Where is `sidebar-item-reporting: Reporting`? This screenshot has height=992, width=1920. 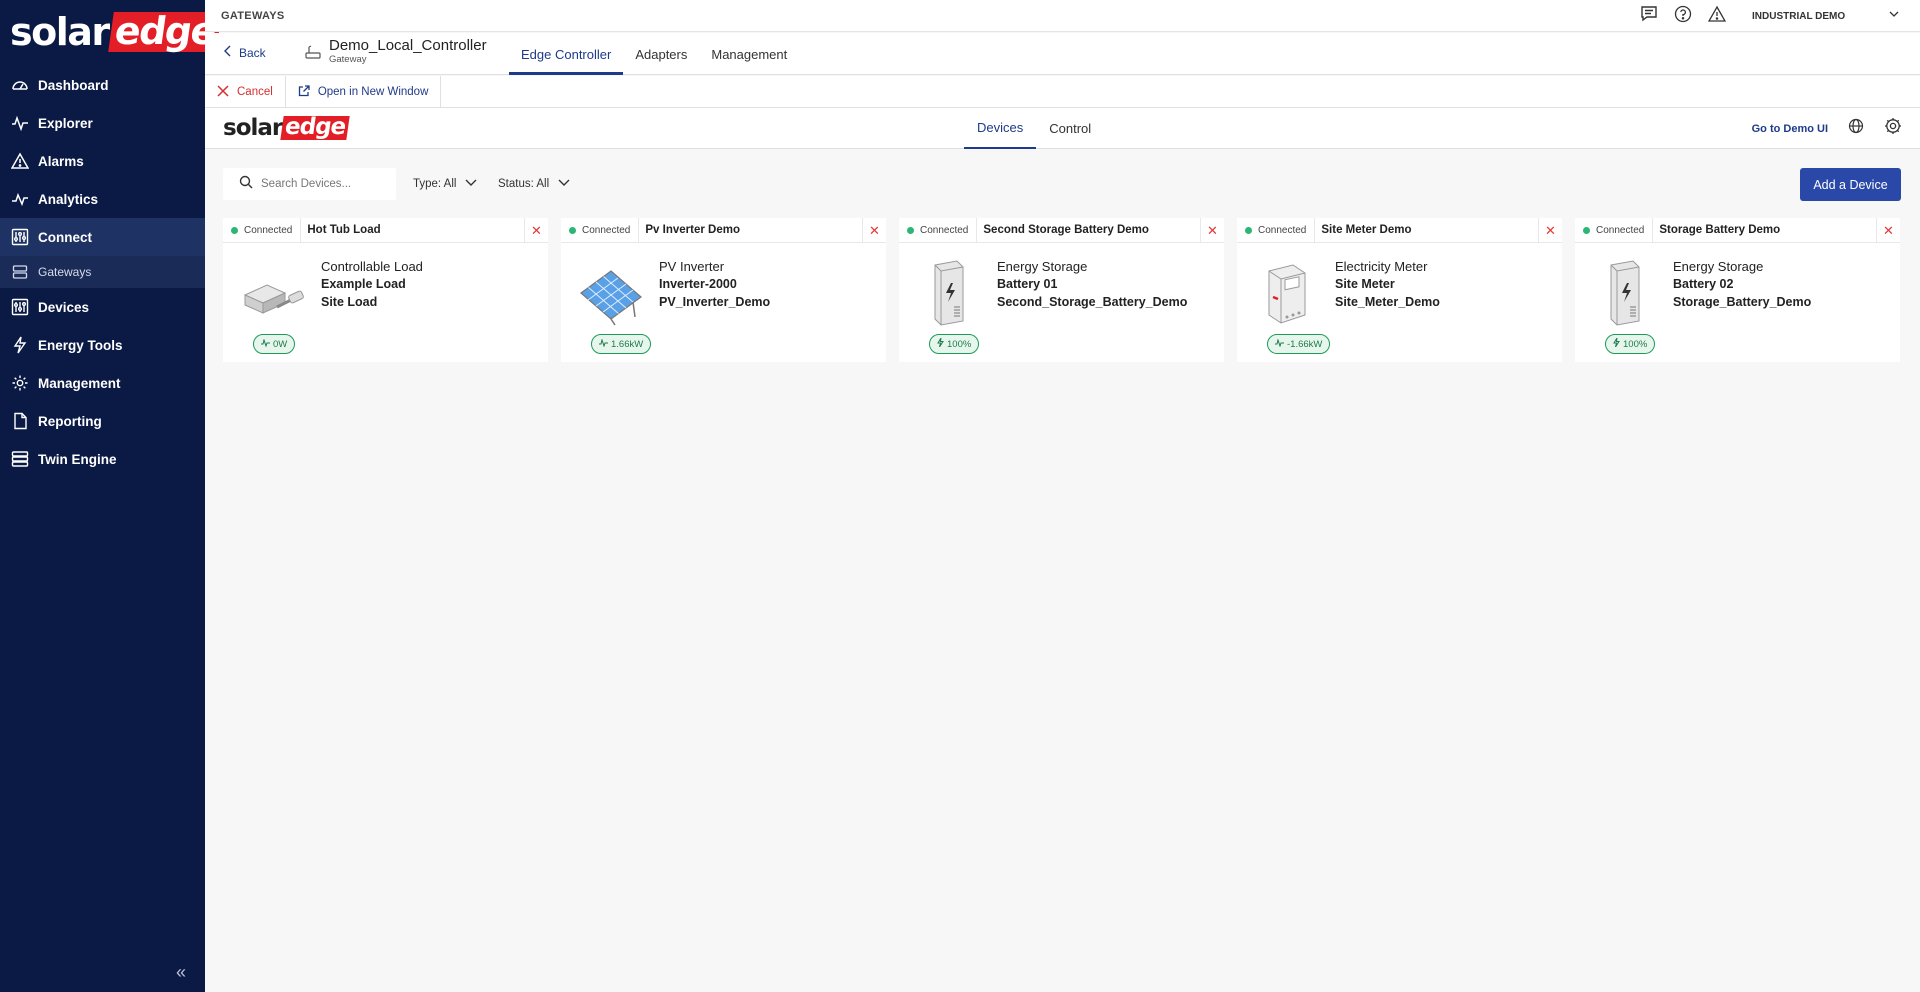 sidebar-item-reporting: Reporting is located at coordinates (102, 421).